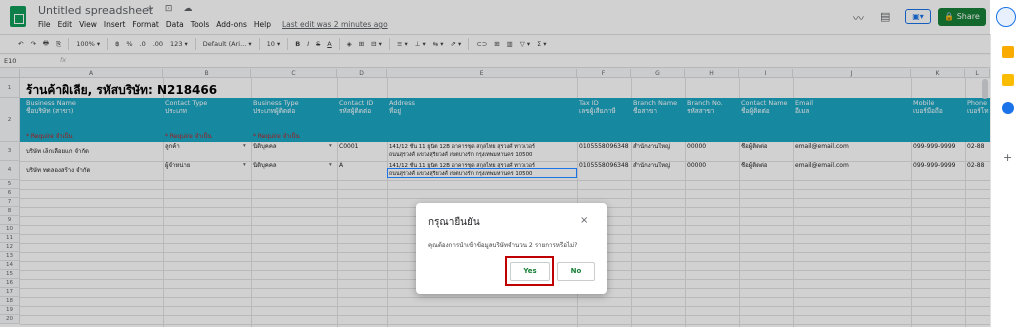  I want to click on selected-cell-e10, so click(482, 173).